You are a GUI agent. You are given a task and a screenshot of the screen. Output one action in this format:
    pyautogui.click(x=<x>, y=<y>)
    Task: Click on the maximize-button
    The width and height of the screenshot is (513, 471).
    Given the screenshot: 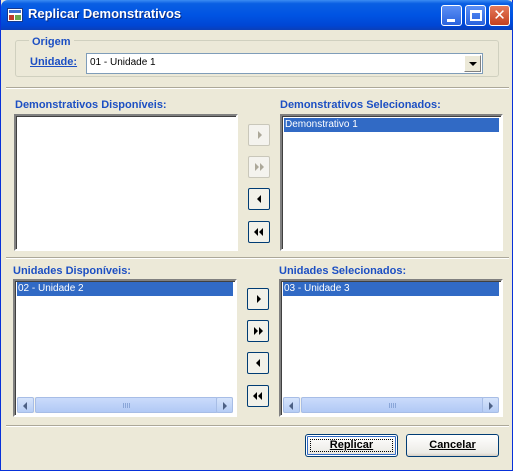 What is the action you would take?
    pyautogui.click(x=475, y=15)
    